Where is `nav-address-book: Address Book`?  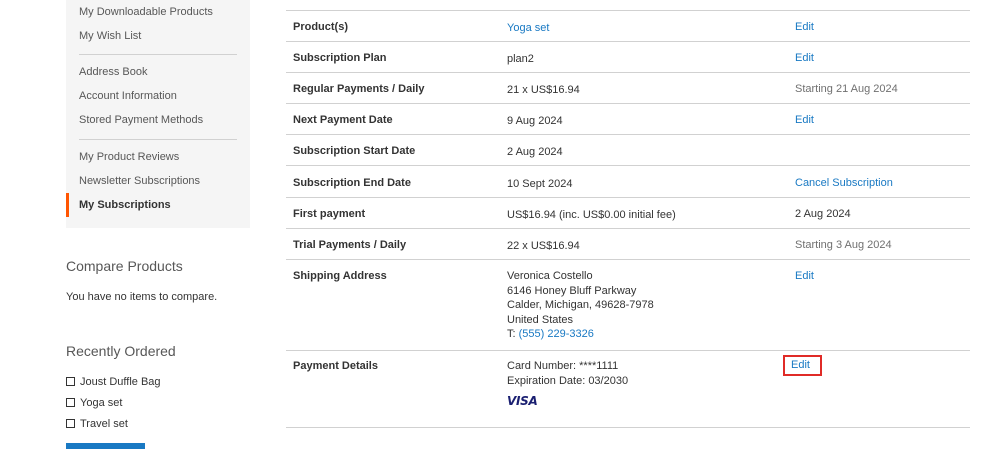
nav-address-book: Address Book is located at coordinates (106, 72).